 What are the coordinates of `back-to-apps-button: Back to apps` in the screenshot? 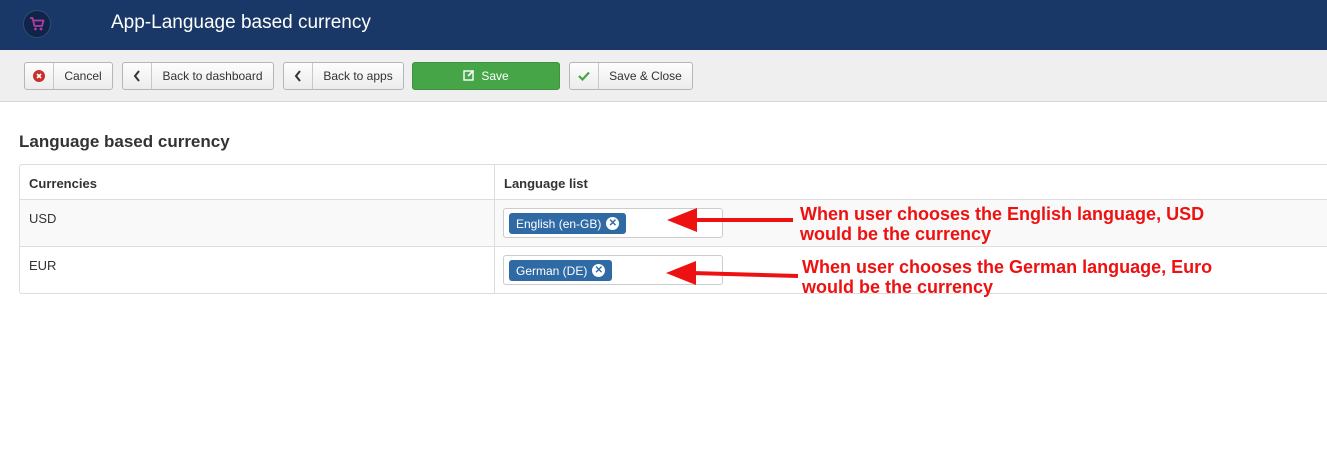 It's located at (343, 76).